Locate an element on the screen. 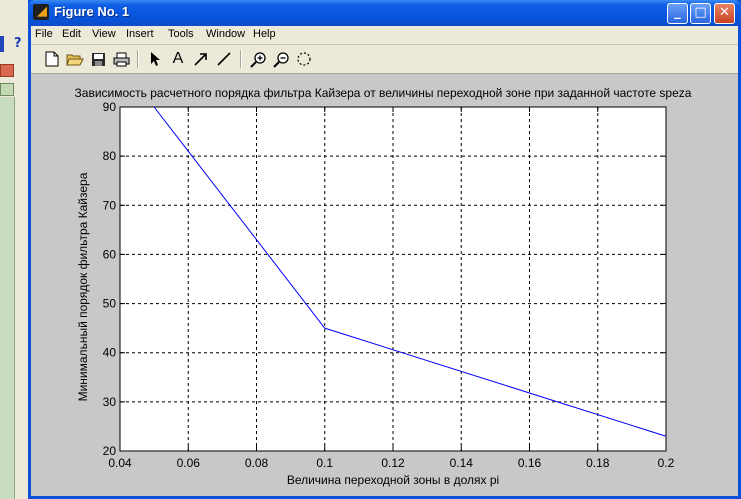  y-tick-label: 60 is located at coordinates (110, 254).